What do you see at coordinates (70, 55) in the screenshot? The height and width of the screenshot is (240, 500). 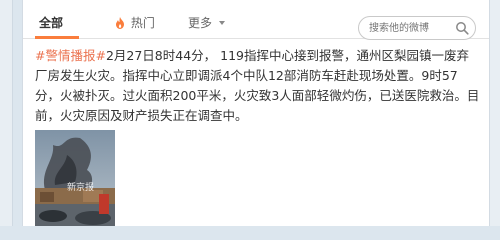 I see `topic-link: #警情播报#` at bounding box center [70, 55].